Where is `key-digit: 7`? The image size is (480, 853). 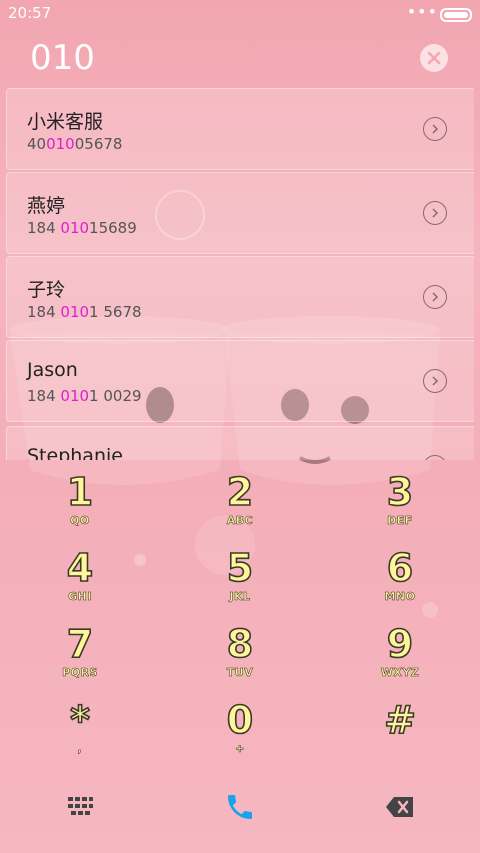 key-digit: 7 is located at coordinates (80, 644).